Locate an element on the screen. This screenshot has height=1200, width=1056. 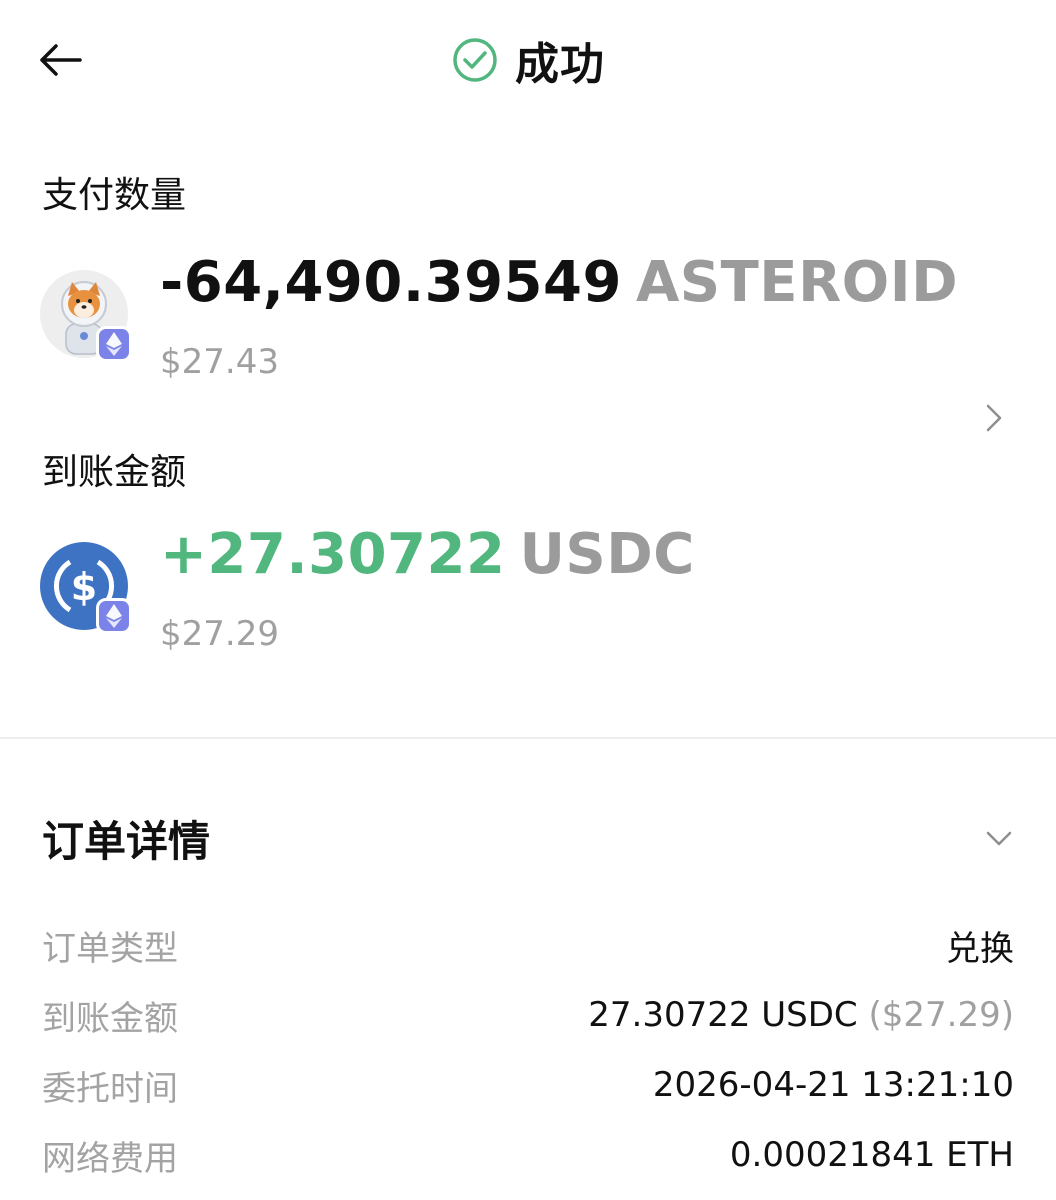
chevron-down-icon is located at coordinates (999, 838).